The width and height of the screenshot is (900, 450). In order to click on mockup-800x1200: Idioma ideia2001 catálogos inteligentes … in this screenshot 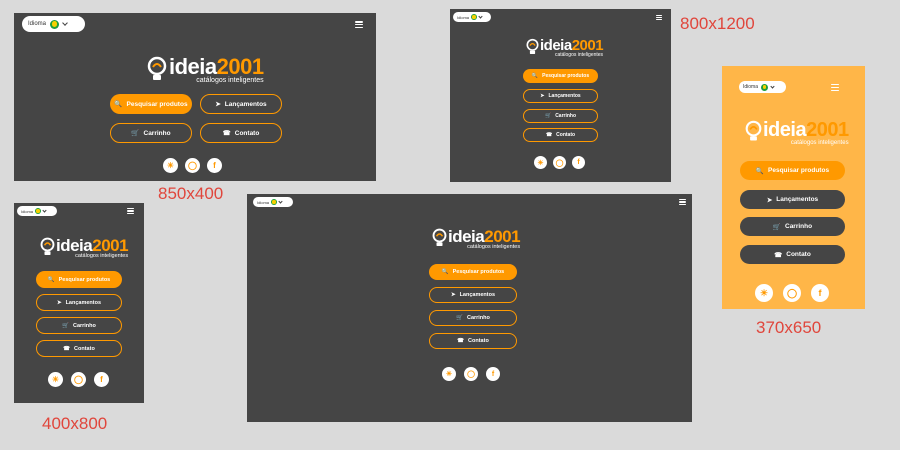, I will do `click(560, 95)`.